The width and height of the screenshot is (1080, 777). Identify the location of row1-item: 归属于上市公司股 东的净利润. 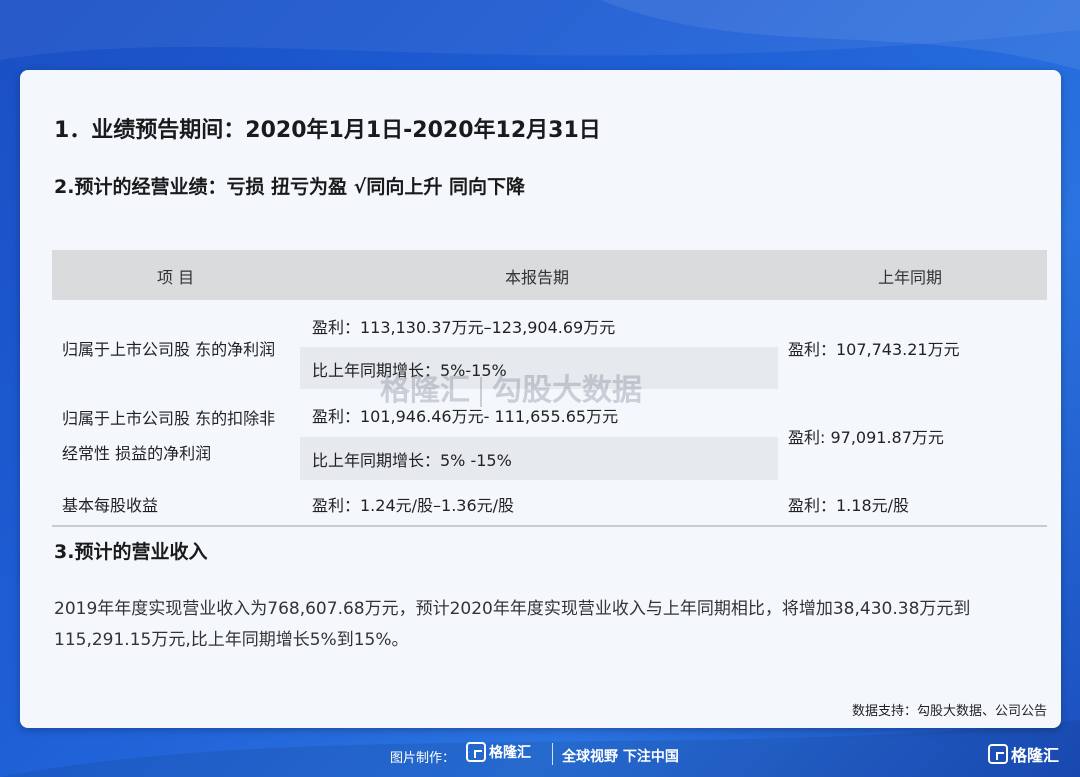
(169, 349).